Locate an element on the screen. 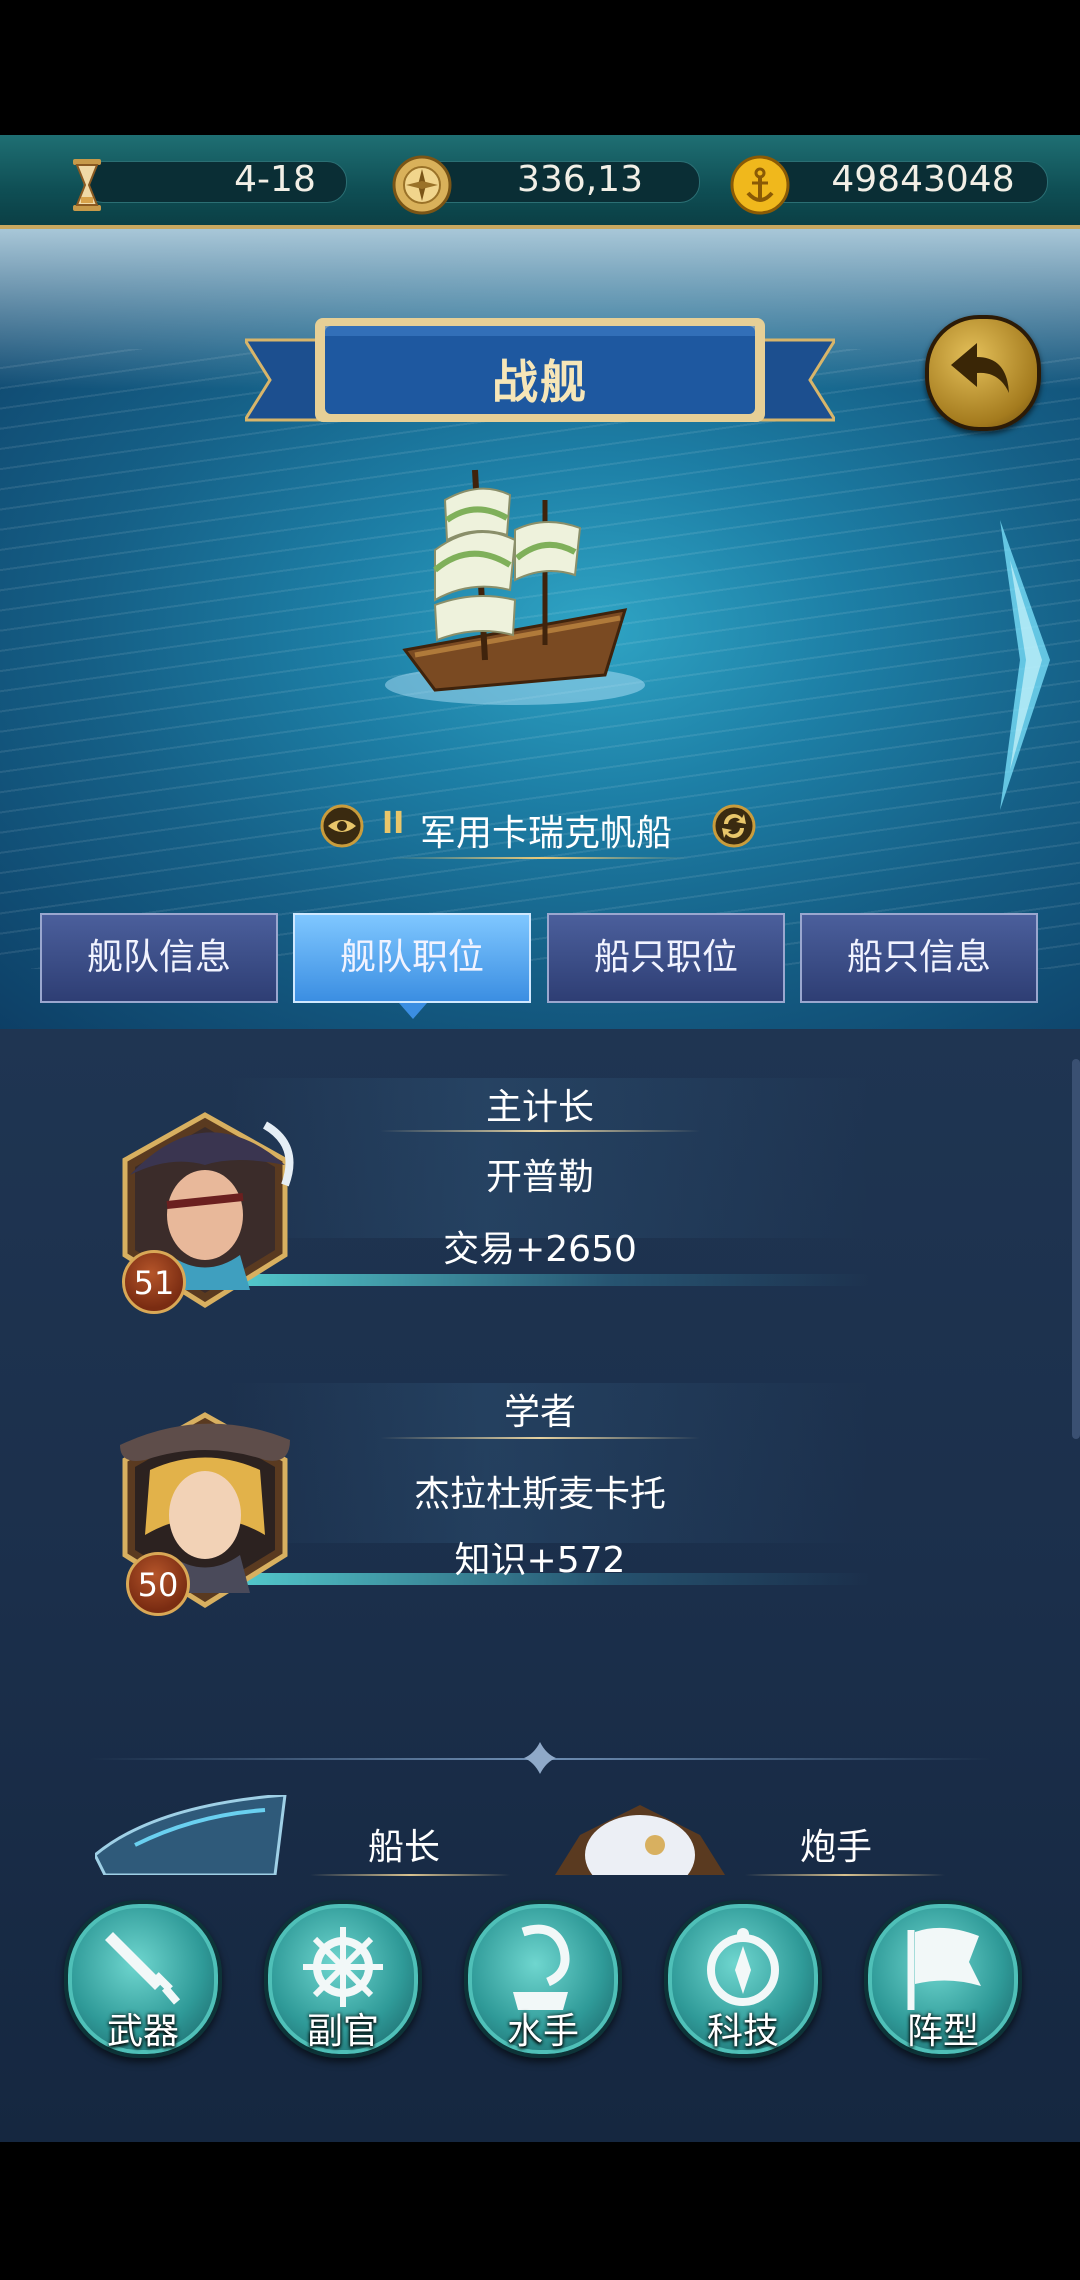 The image size is (1080, 2280). flag-icon is located at coordinates (944, 1968).